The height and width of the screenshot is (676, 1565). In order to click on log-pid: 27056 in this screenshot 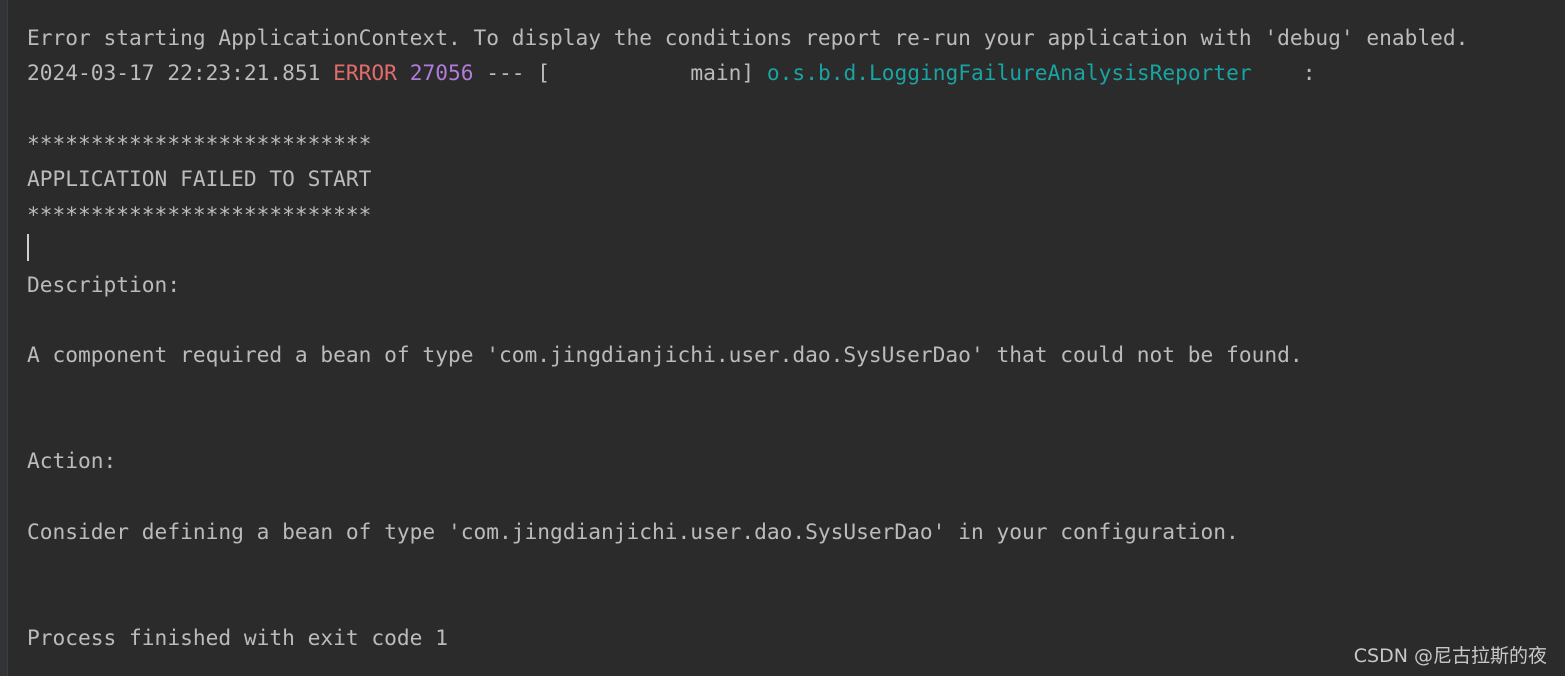, I will do `click(441, 72)`.